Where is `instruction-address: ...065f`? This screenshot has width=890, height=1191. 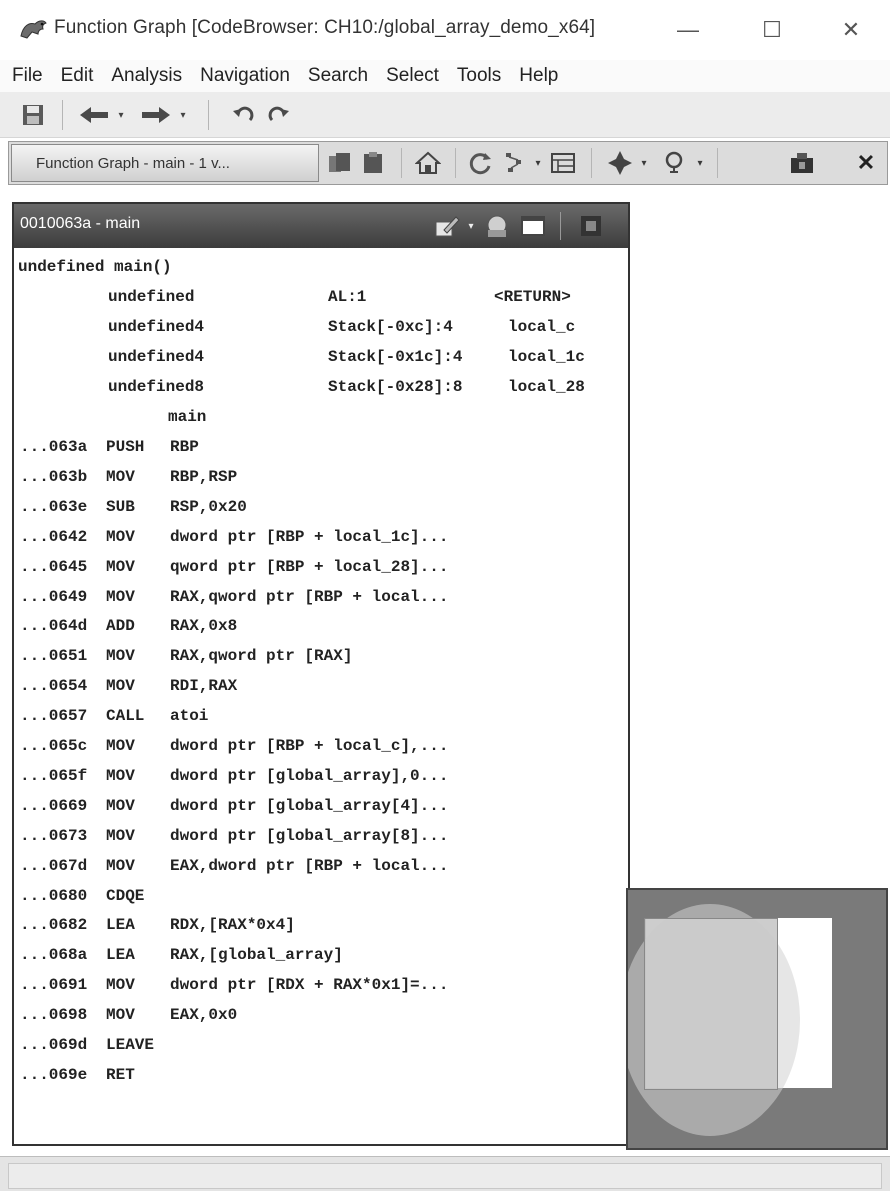
instruction-address: ...065f is located at coordinates (54, 775).